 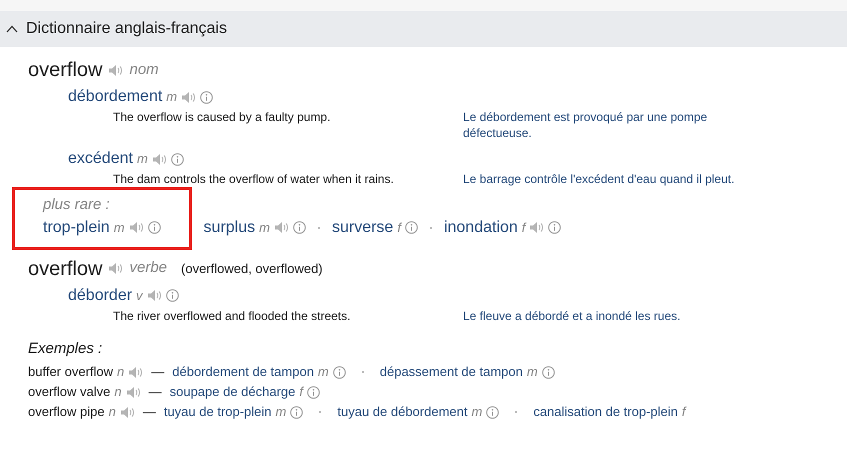 What do you see at coordinates (144, 70) in the screenshot?
I see `part-of-speech: nom` at bounding box center [144, 70].